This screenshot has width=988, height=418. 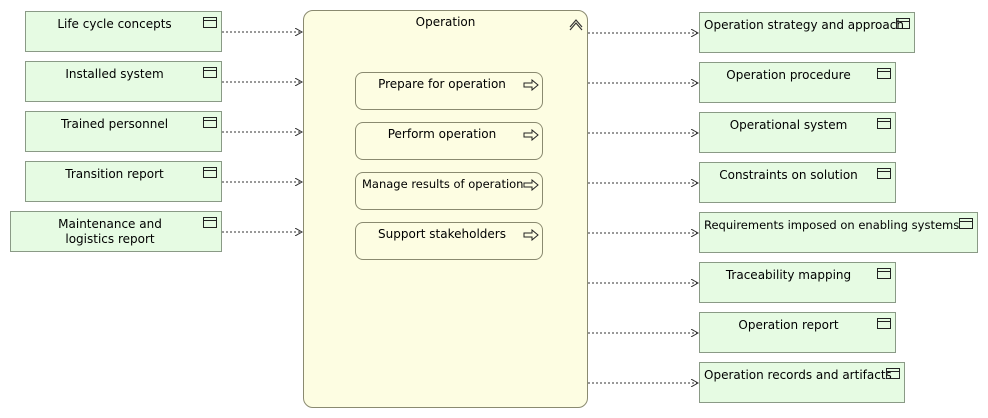 What do you see at coordinates (445, 22) in the screenshot?
I see `process-title: Operation` at bounding box center [445, 22].